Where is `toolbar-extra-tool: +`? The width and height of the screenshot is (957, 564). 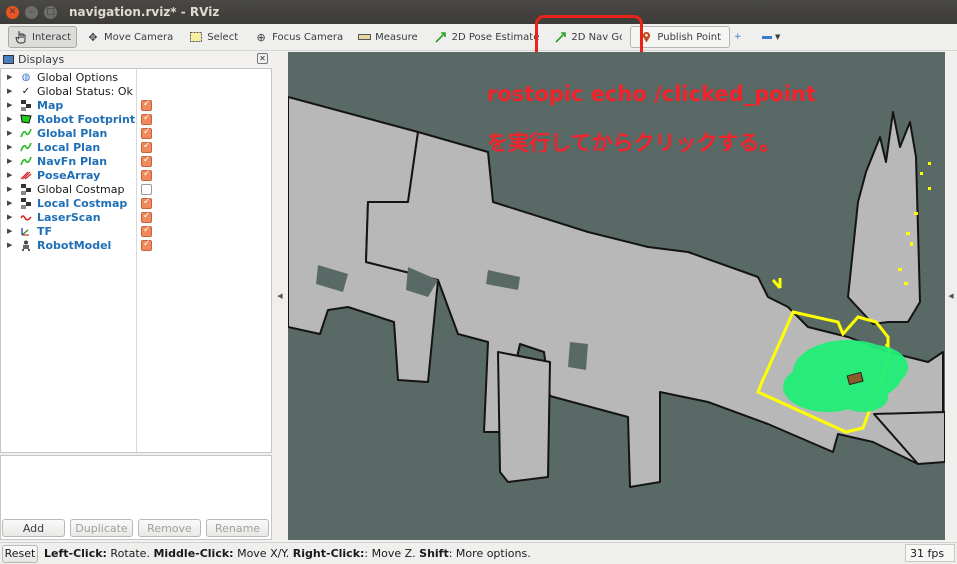 toolbar-extra-tool: + is located at coordinates (739, 37).